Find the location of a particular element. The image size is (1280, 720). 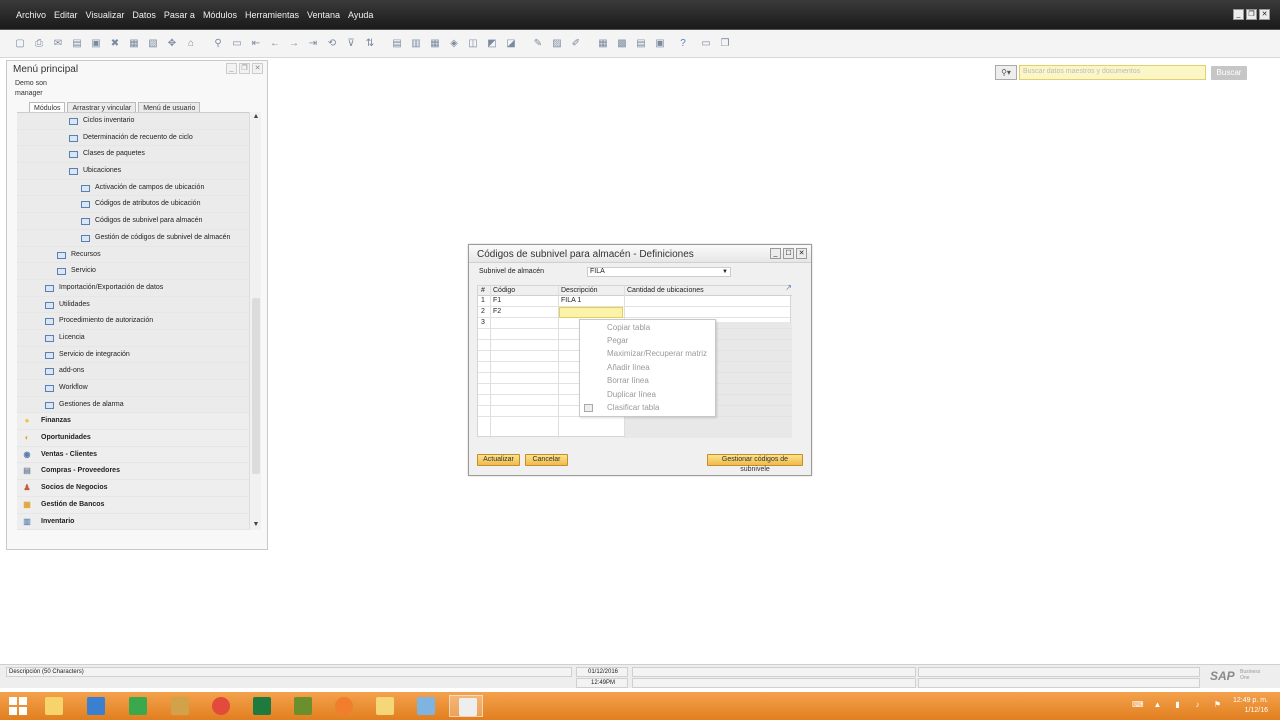

search-input: Buscar datos maestros y documentos is located at coordinates (1112, 72).